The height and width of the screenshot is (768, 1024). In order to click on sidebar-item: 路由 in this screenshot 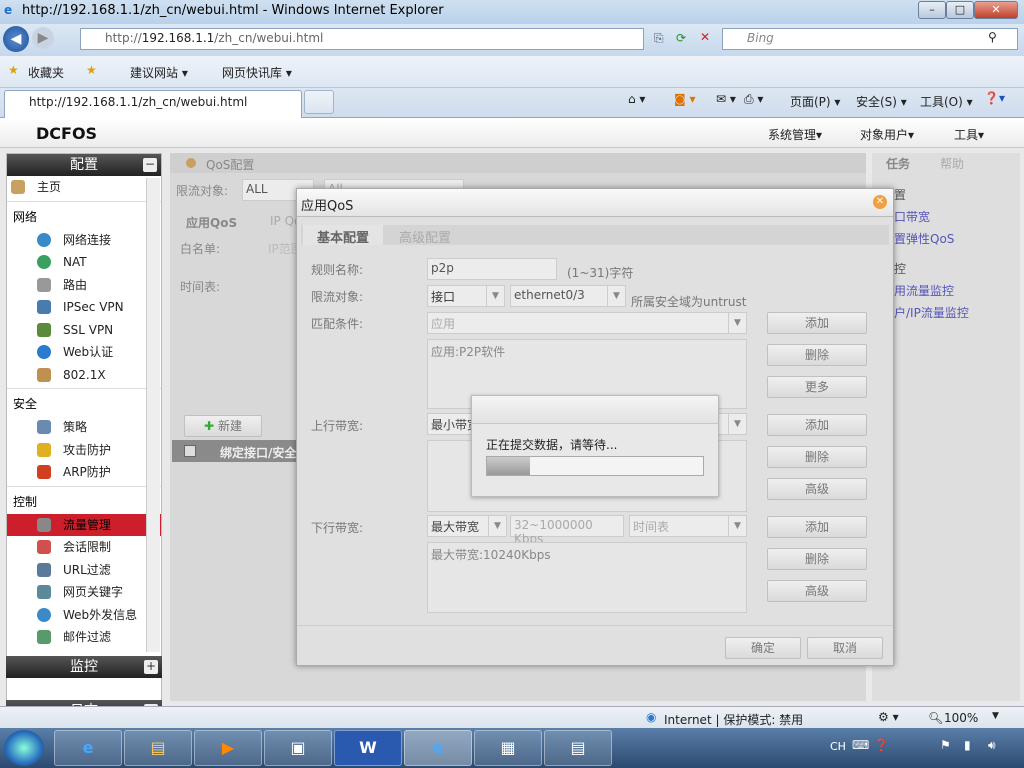, I will do `click(84, 285)`.